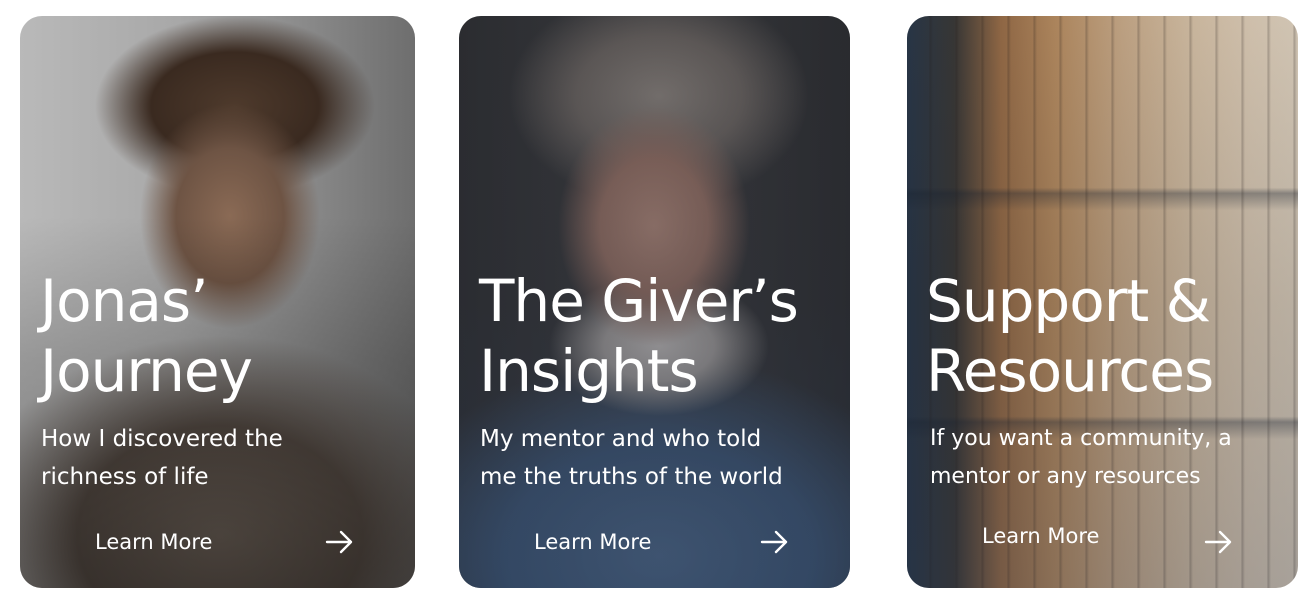 The width and height of the screenshot is (1316, 614). I want to click on card-subtitle-line: mentor or any resources, so click(1065, 476).